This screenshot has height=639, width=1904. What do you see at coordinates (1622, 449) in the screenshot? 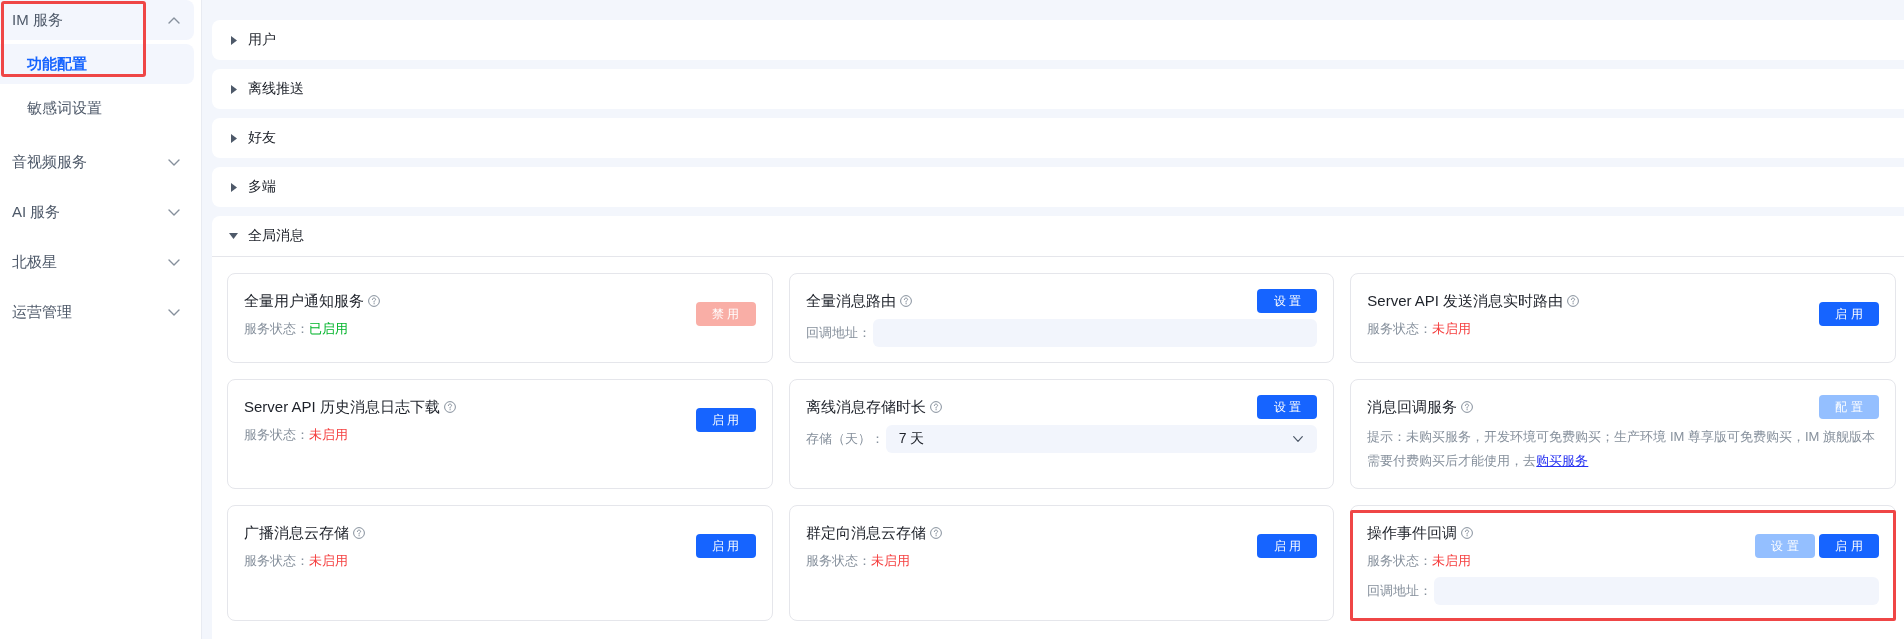
I see `notice-text: 提示：未购买服务，开发环境可免费购买；生产环境 IM 尊享版可免费购买，IM 旗舰版本需要付费购买后才能使用，去购买服务` at bounding box center [1622, 449].